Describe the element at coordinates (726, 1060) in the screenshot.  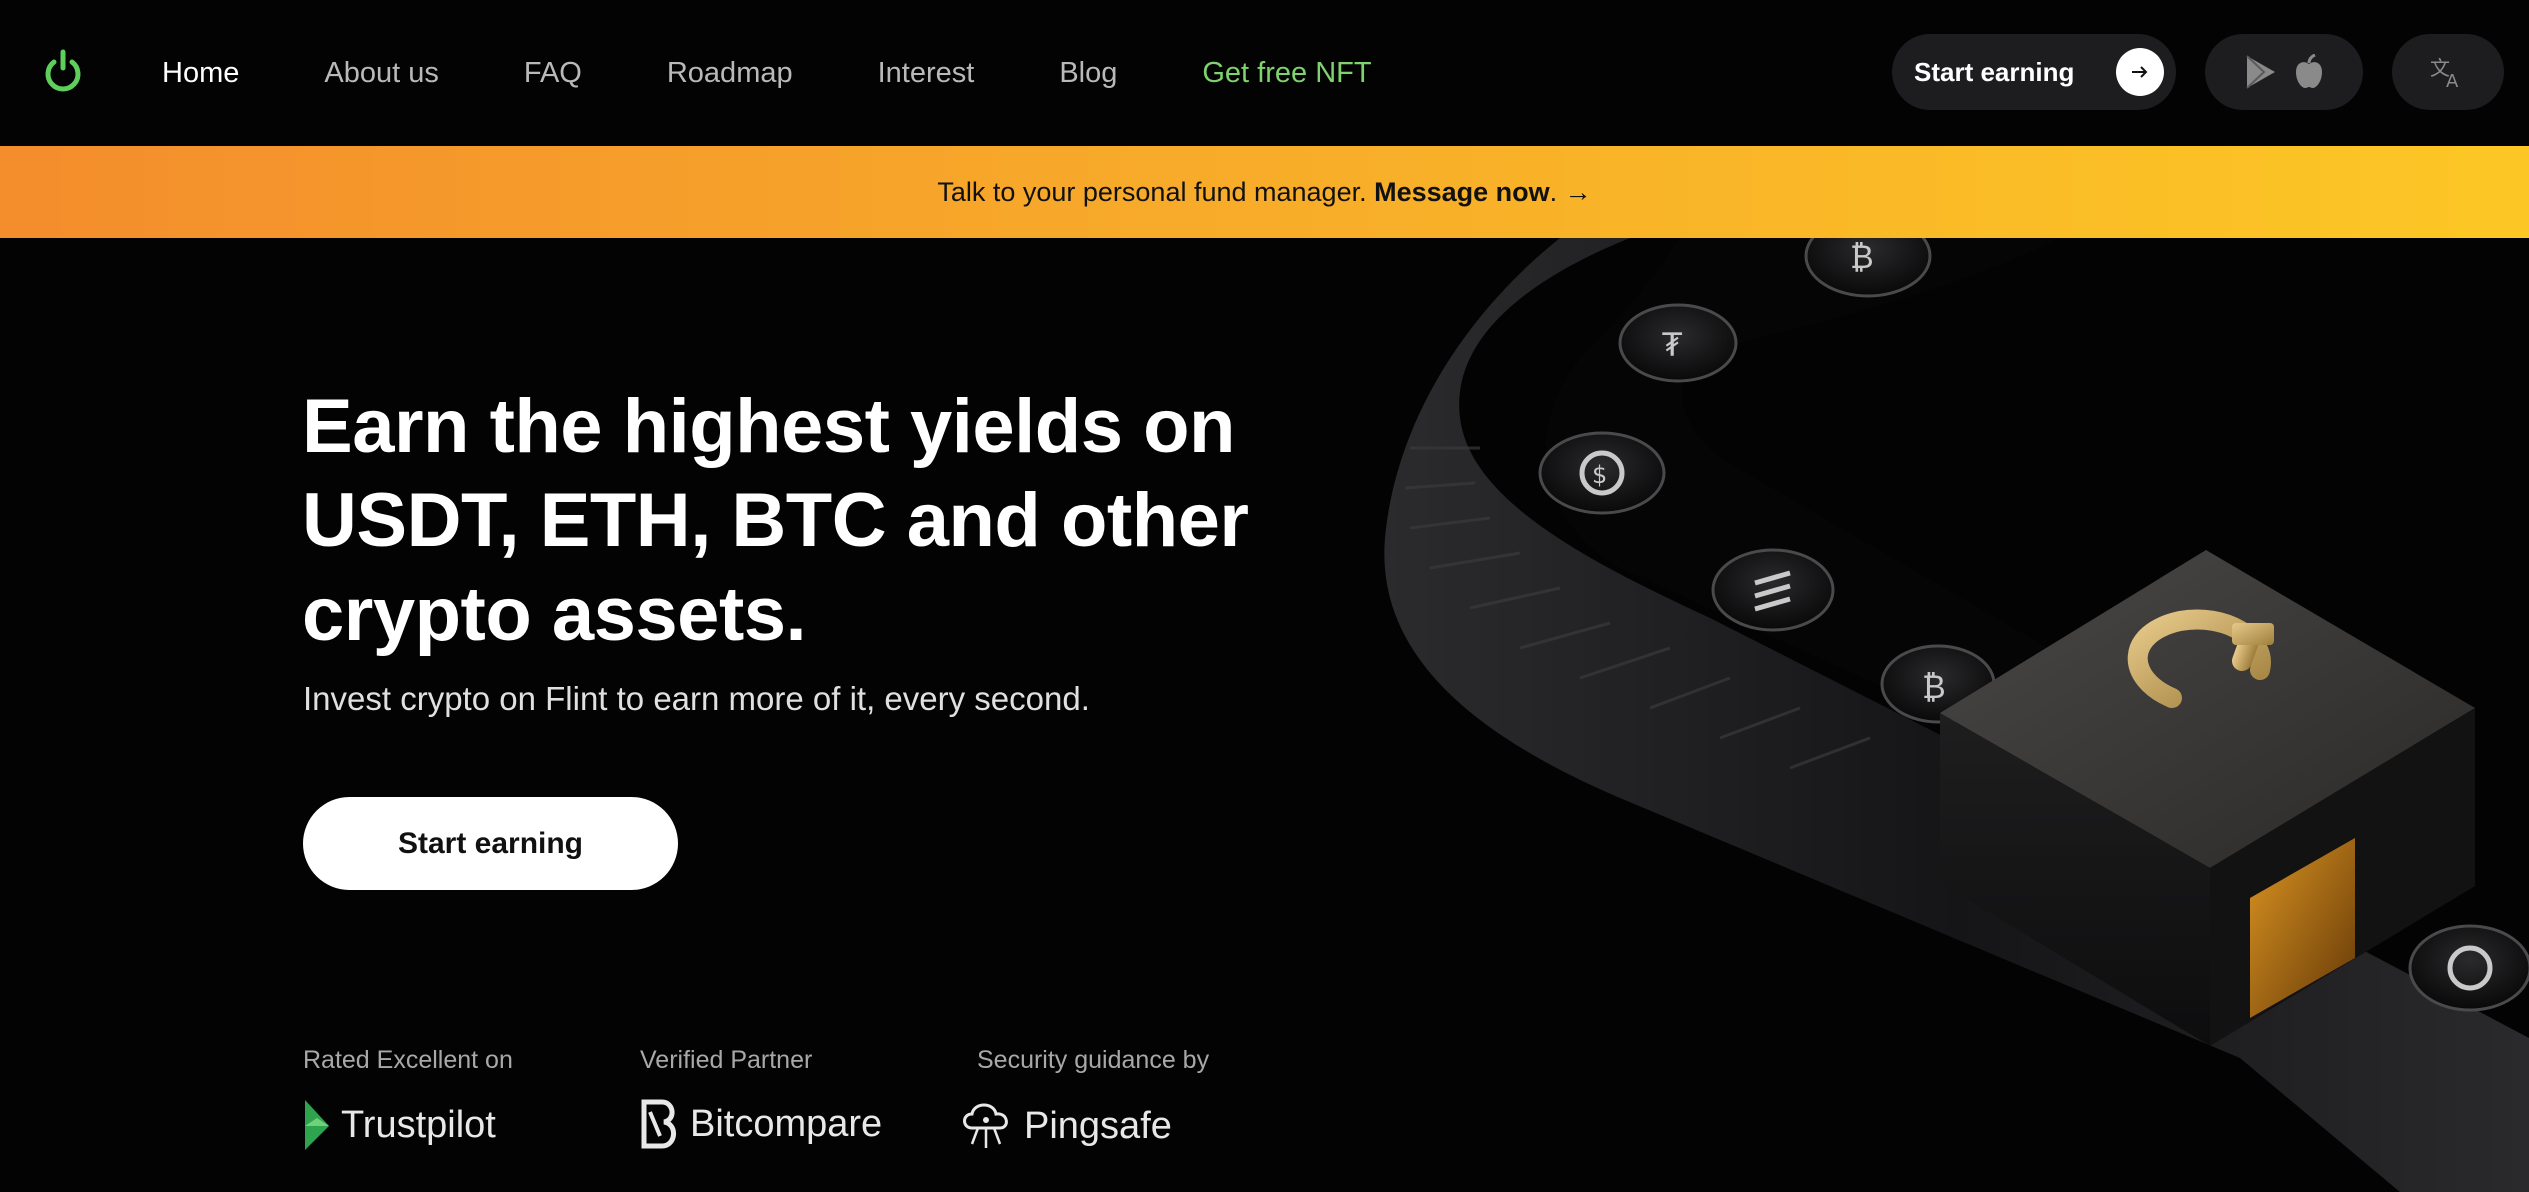
I see `bitcompare-label: Verified Partner` at that location.